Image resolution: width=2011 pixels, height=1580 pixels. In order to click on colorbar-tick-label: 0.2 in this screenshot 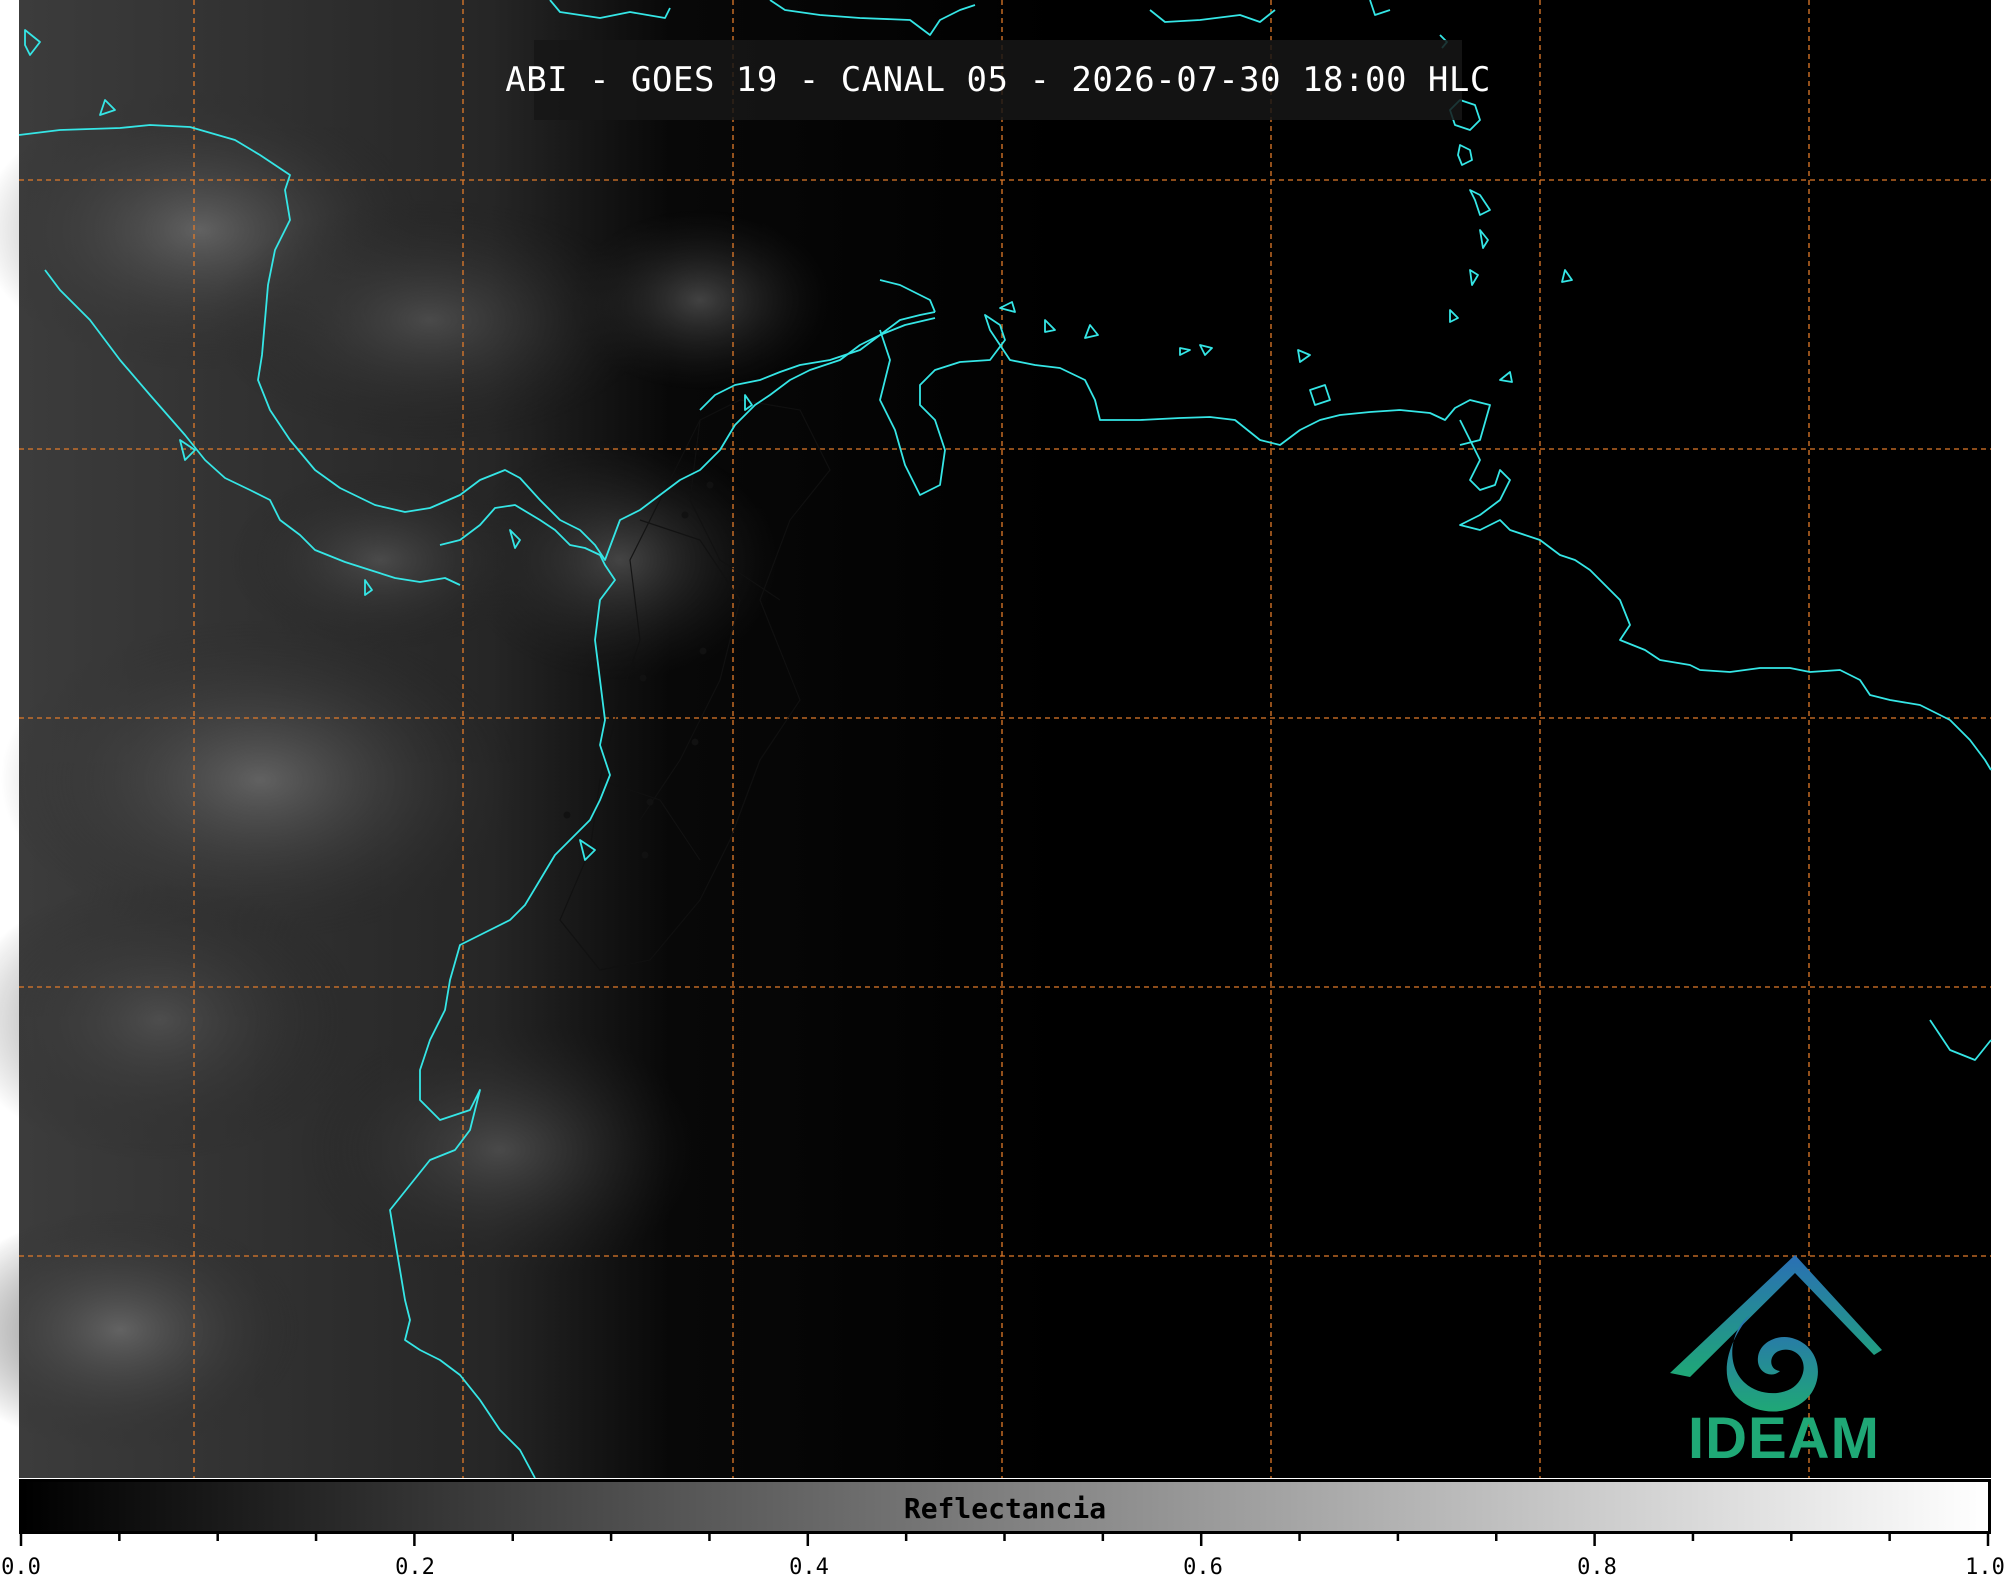, I will do `click(415, 1567)`.